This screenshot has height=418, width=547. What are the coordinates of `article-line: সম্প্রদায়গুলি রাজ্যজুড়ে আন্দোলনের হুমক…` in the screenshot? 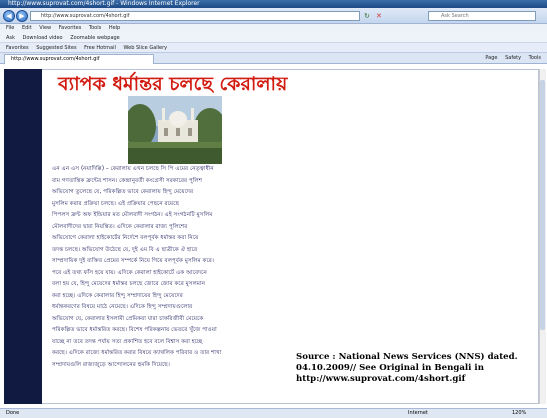 It's located at (111, 364).